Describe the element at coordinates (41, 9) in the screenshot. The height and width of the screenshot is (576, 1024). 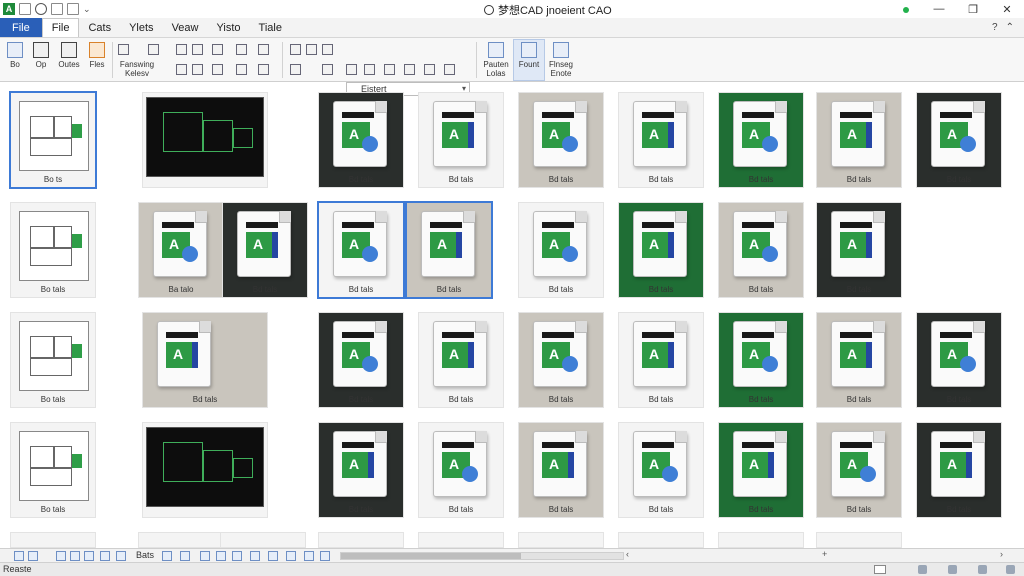
I see `undo-icon` at that location.